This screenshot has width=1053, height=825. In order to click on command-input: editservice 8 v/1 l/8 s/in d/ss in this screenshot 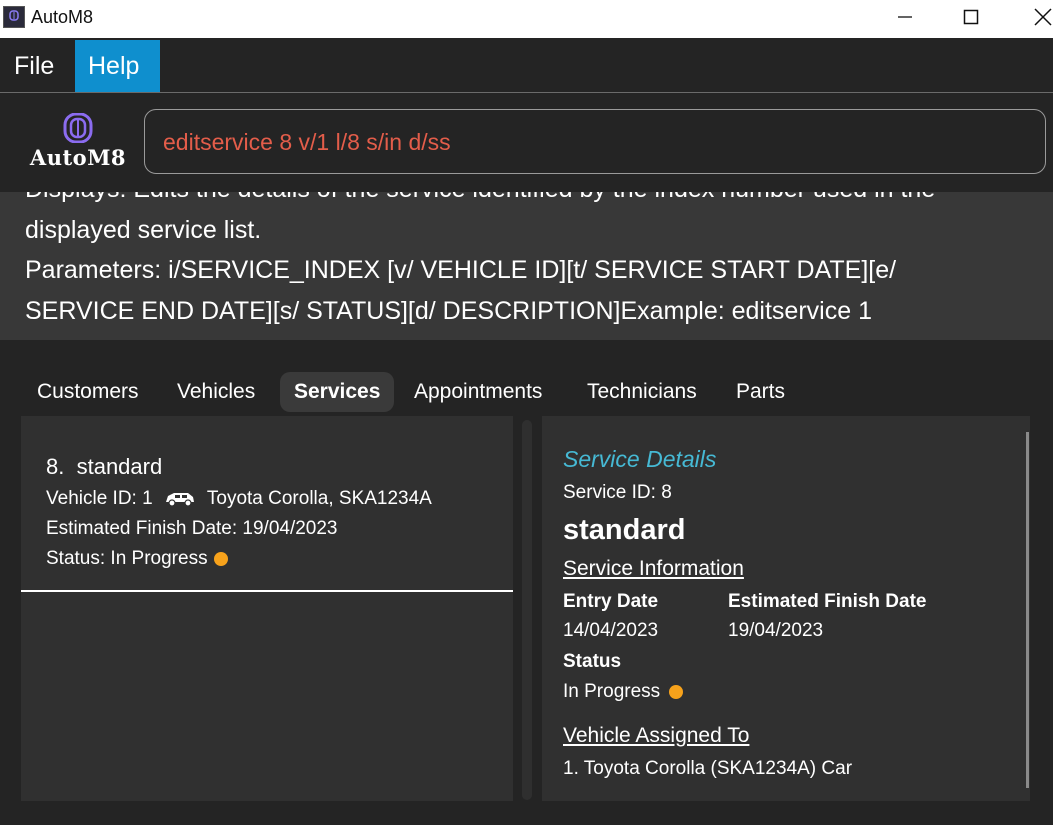, I will do `click(595, 141)`.